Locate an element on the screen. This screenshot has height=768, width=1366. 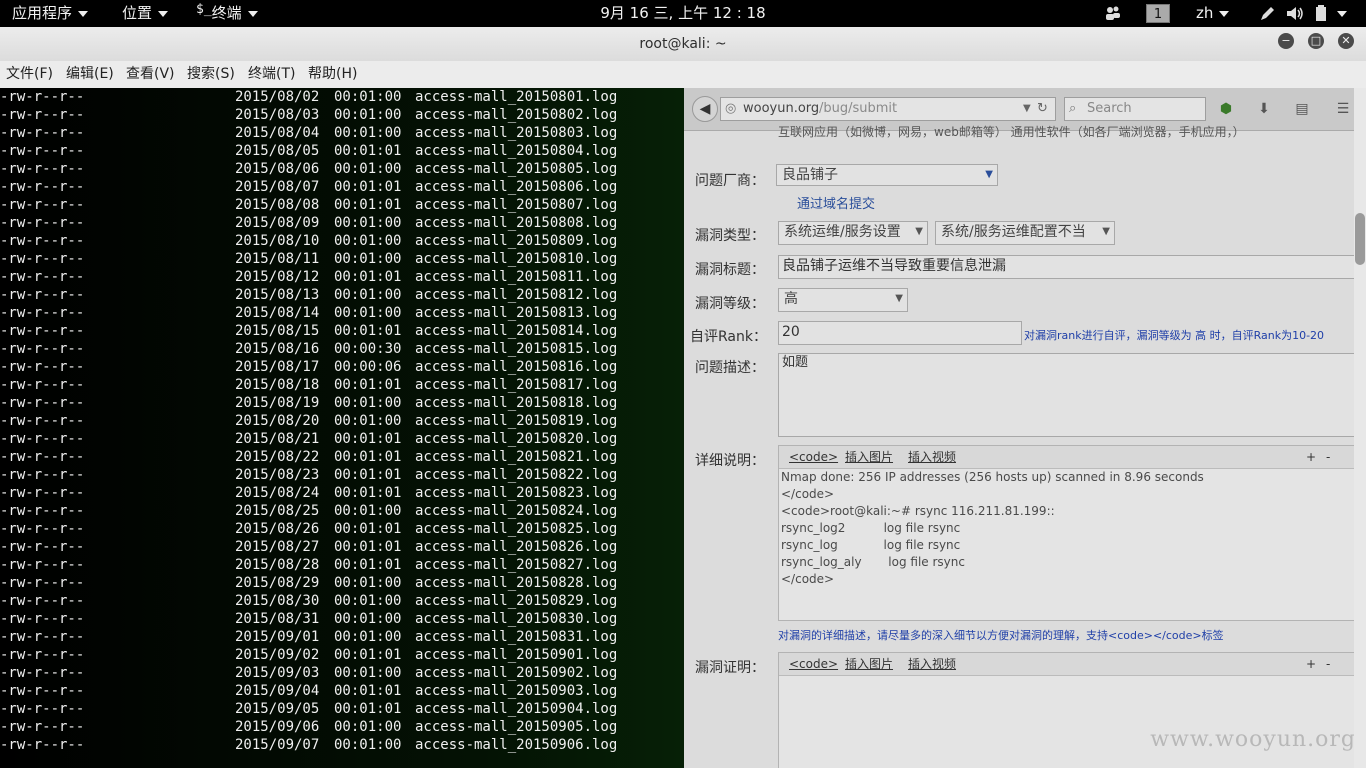
terminal-file: access-mall_20150803.log is located at coordinates (516, 133).